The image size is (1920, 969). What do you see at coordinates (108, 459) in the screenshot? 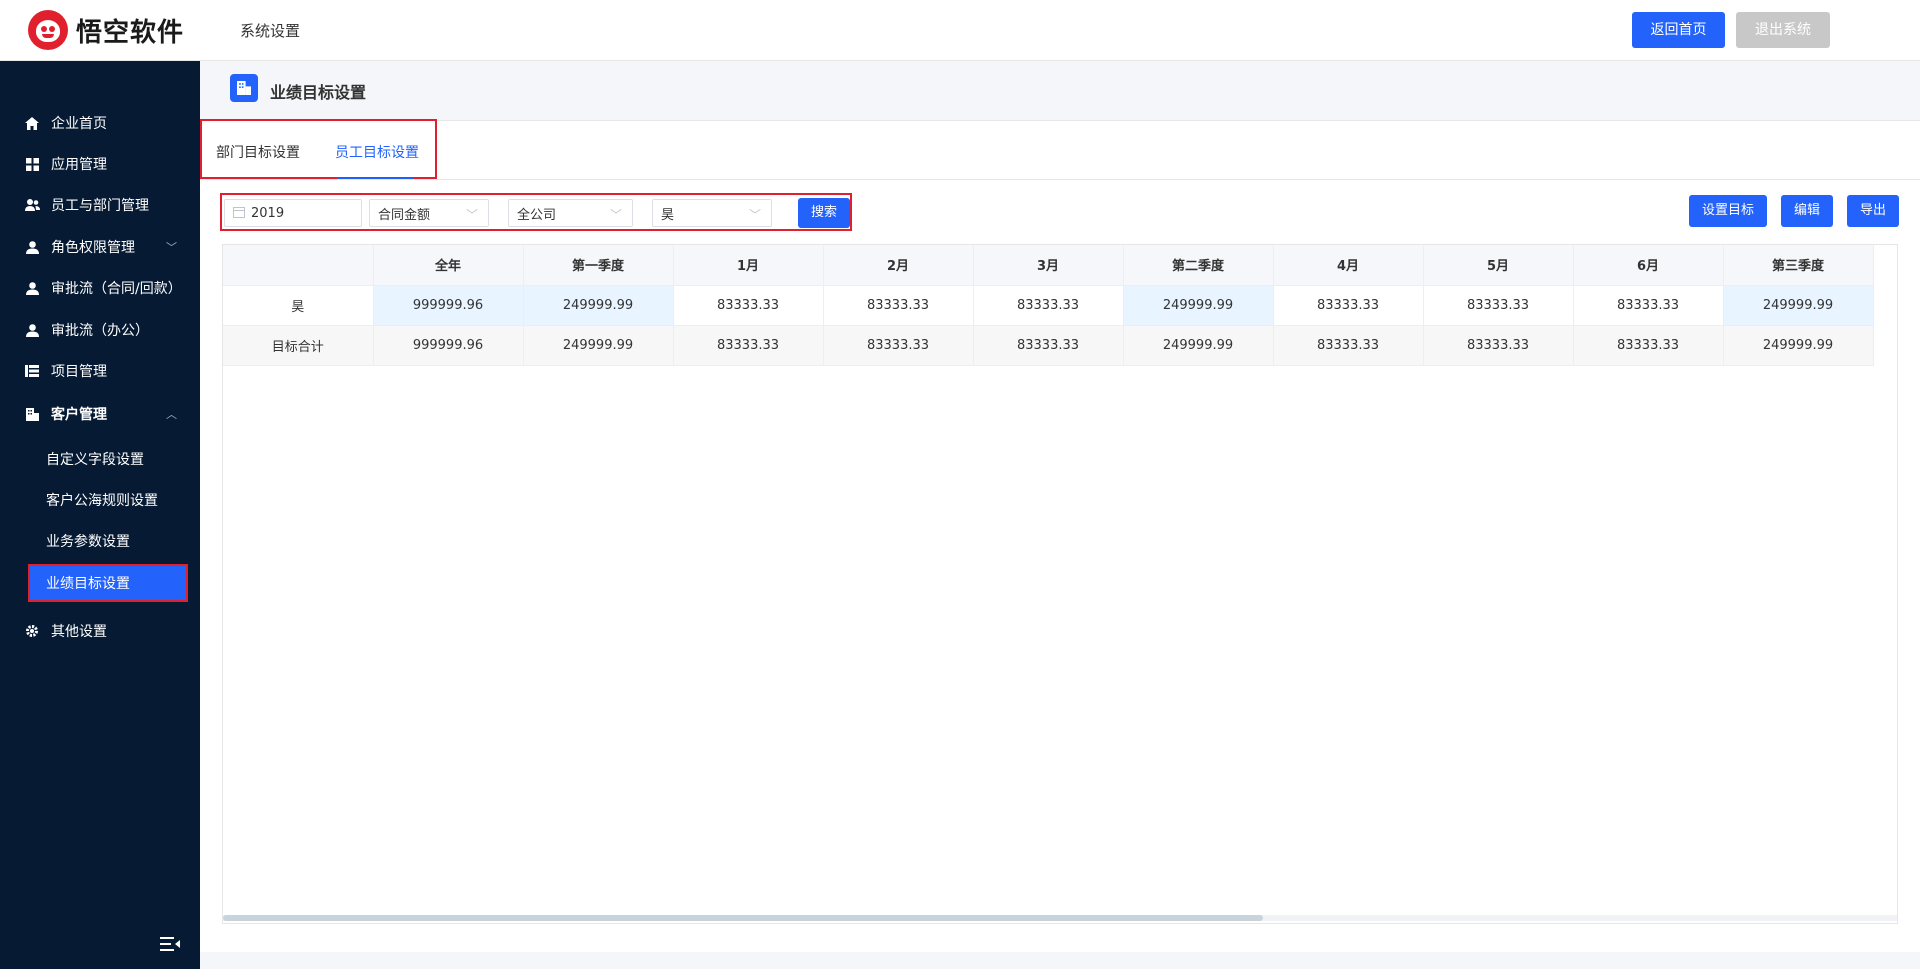
I see `sidebar-subitem-custom-fields: 自定义字段设置` at bounding box center [108, 459].